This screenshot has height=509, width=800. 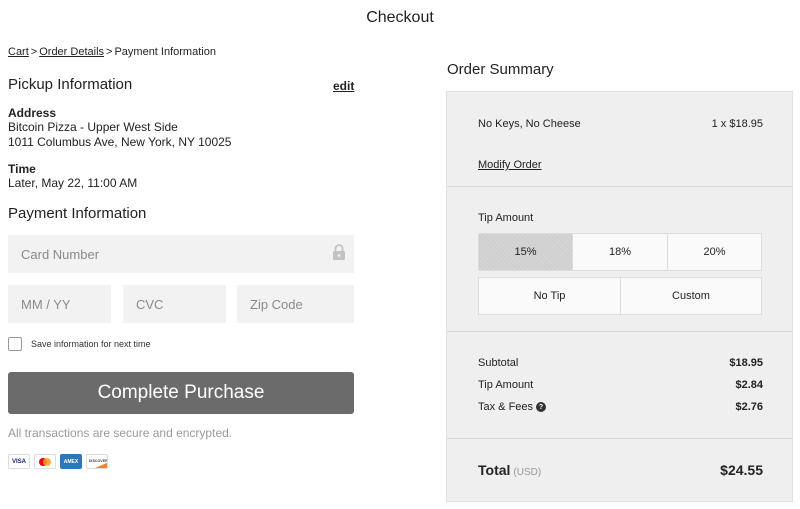 What do you see at coordinates (18, 52) in the screenshot?
I see `breadcrumb-cart-link: Cart` at bounding box center [18, 52].